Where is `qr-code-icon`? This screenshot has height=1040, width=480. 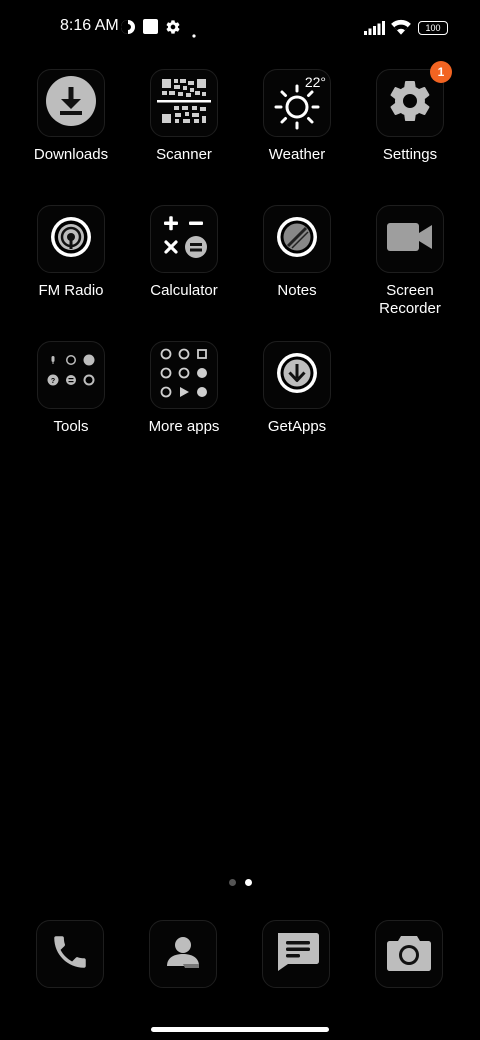 qr-code-icon is located at coordinates (184, 103).